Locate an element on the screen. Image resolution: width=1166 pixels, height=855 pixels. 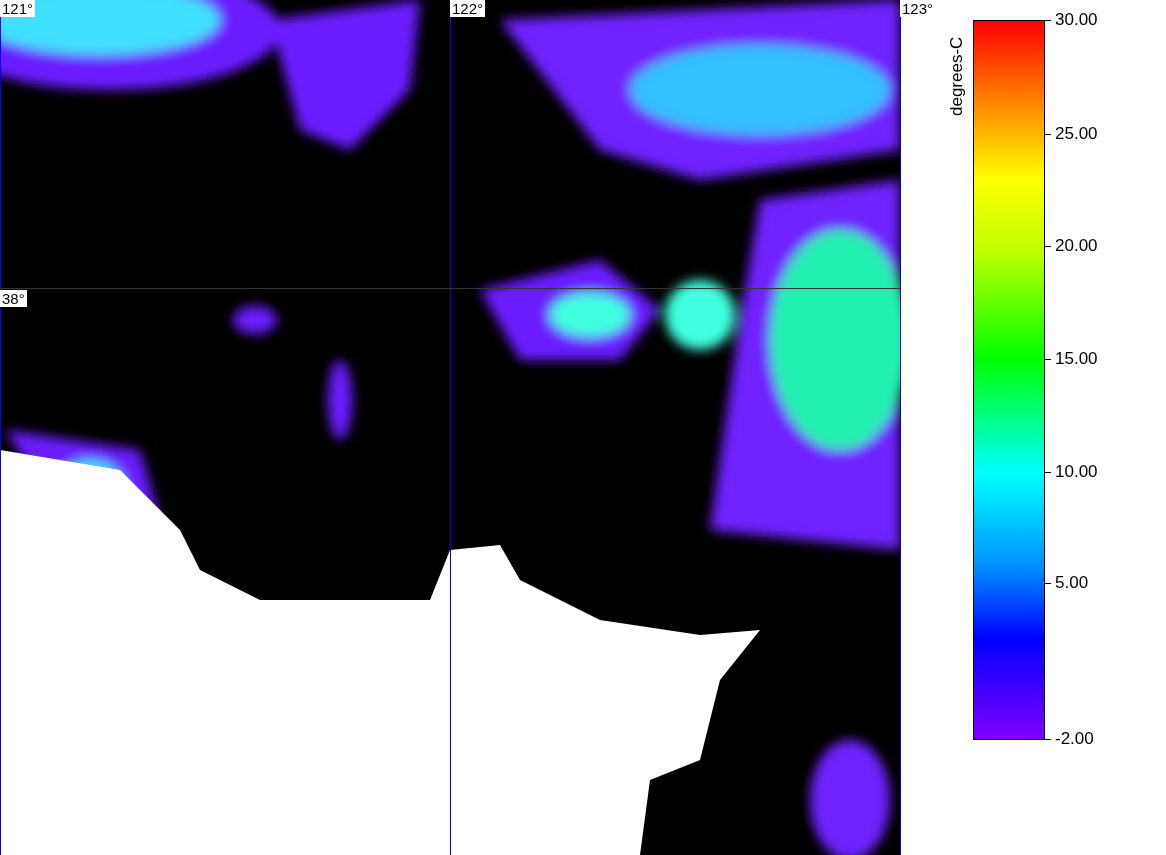
scale-tick-label: -2.00 is located at coordinates (1074, 739).